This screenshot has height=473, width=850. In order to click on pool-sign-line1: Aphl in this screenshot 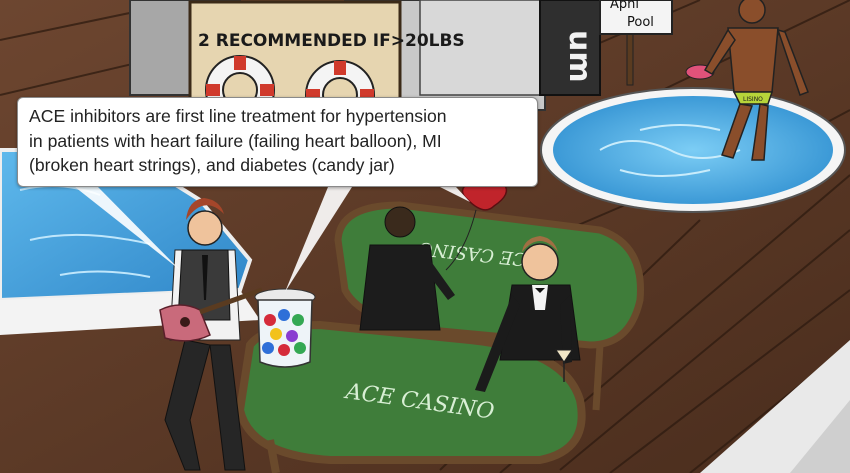, I will do `click(624, 6)`.